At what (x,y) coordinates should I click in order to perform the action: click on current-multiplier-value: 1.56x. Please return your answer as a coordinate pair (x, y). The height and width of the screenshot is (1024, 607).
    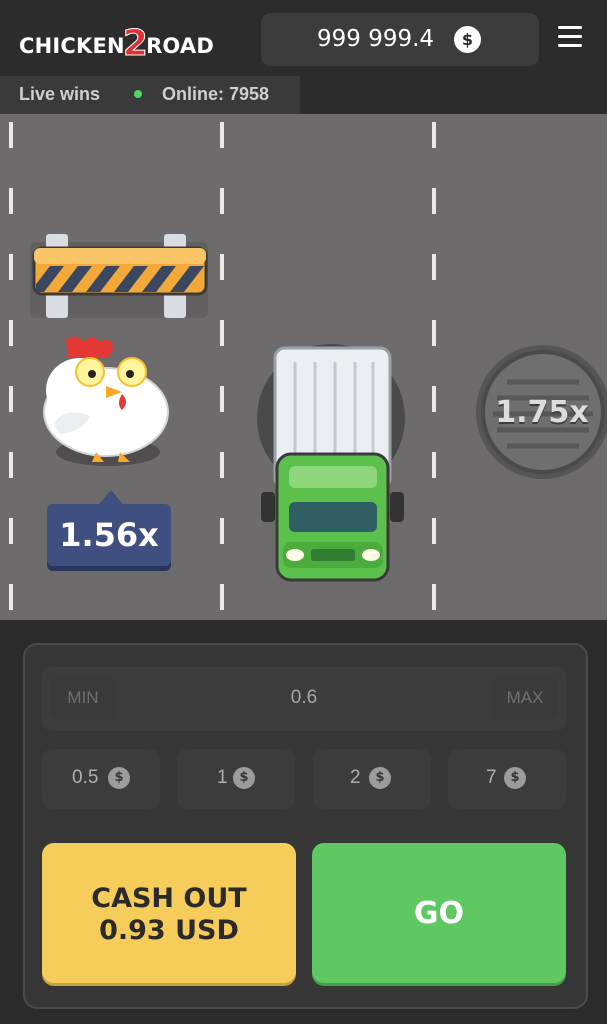
    Looking at the image, I should click on (109, 535).